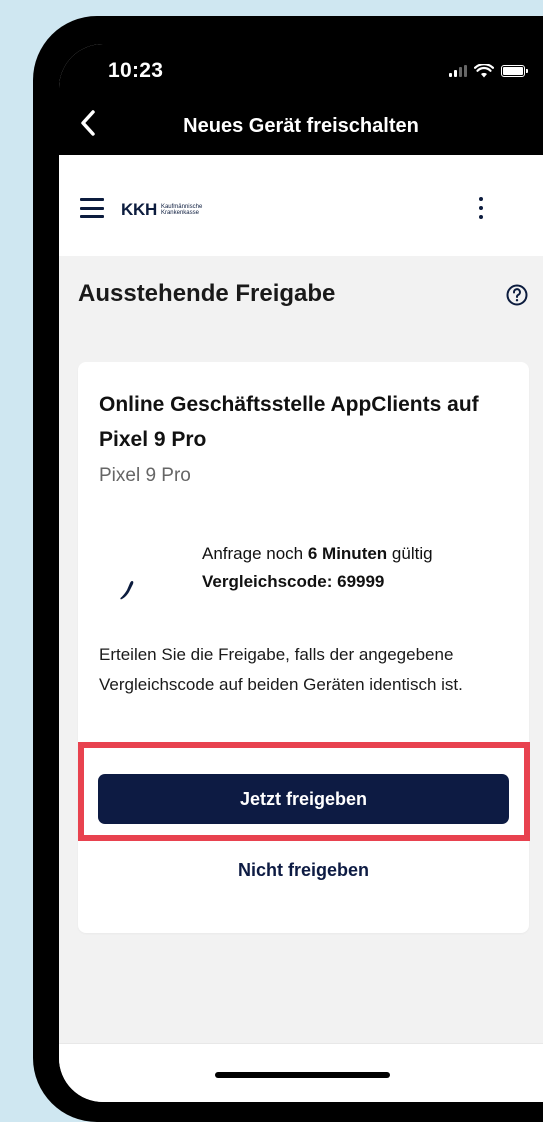  Describe the element at coordinates (302, 1075) in the screenshot. I see `home-indicator` at that location.